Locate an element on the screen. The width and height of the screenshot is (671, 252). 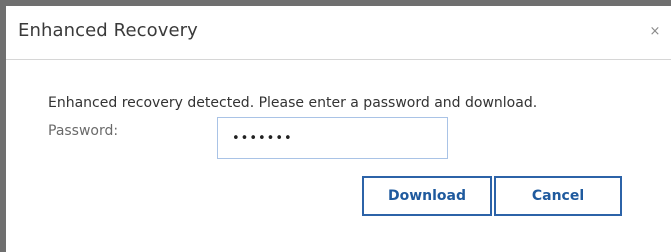
close-icon: × is located at coordinates (655, 32).